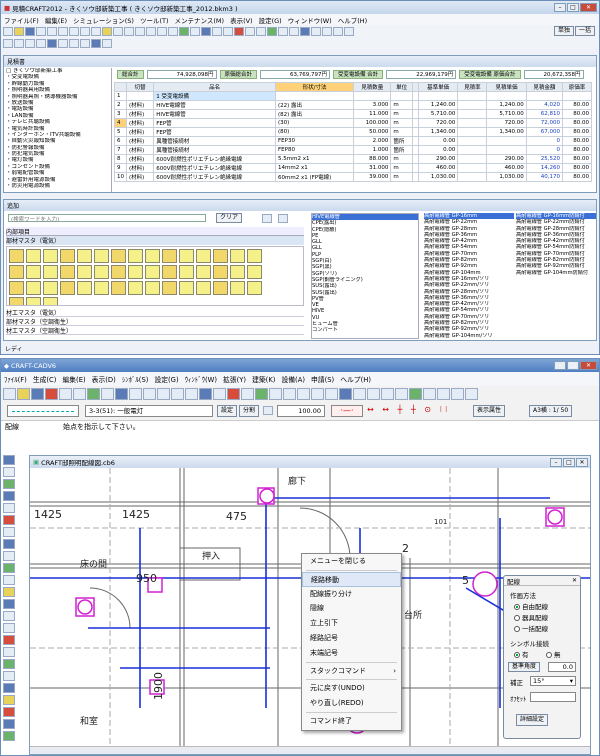  What do you see at coordinates (588, 365) in the screenshot?
I see `cad-close-button: ✕` at bounding box center [588, 365].